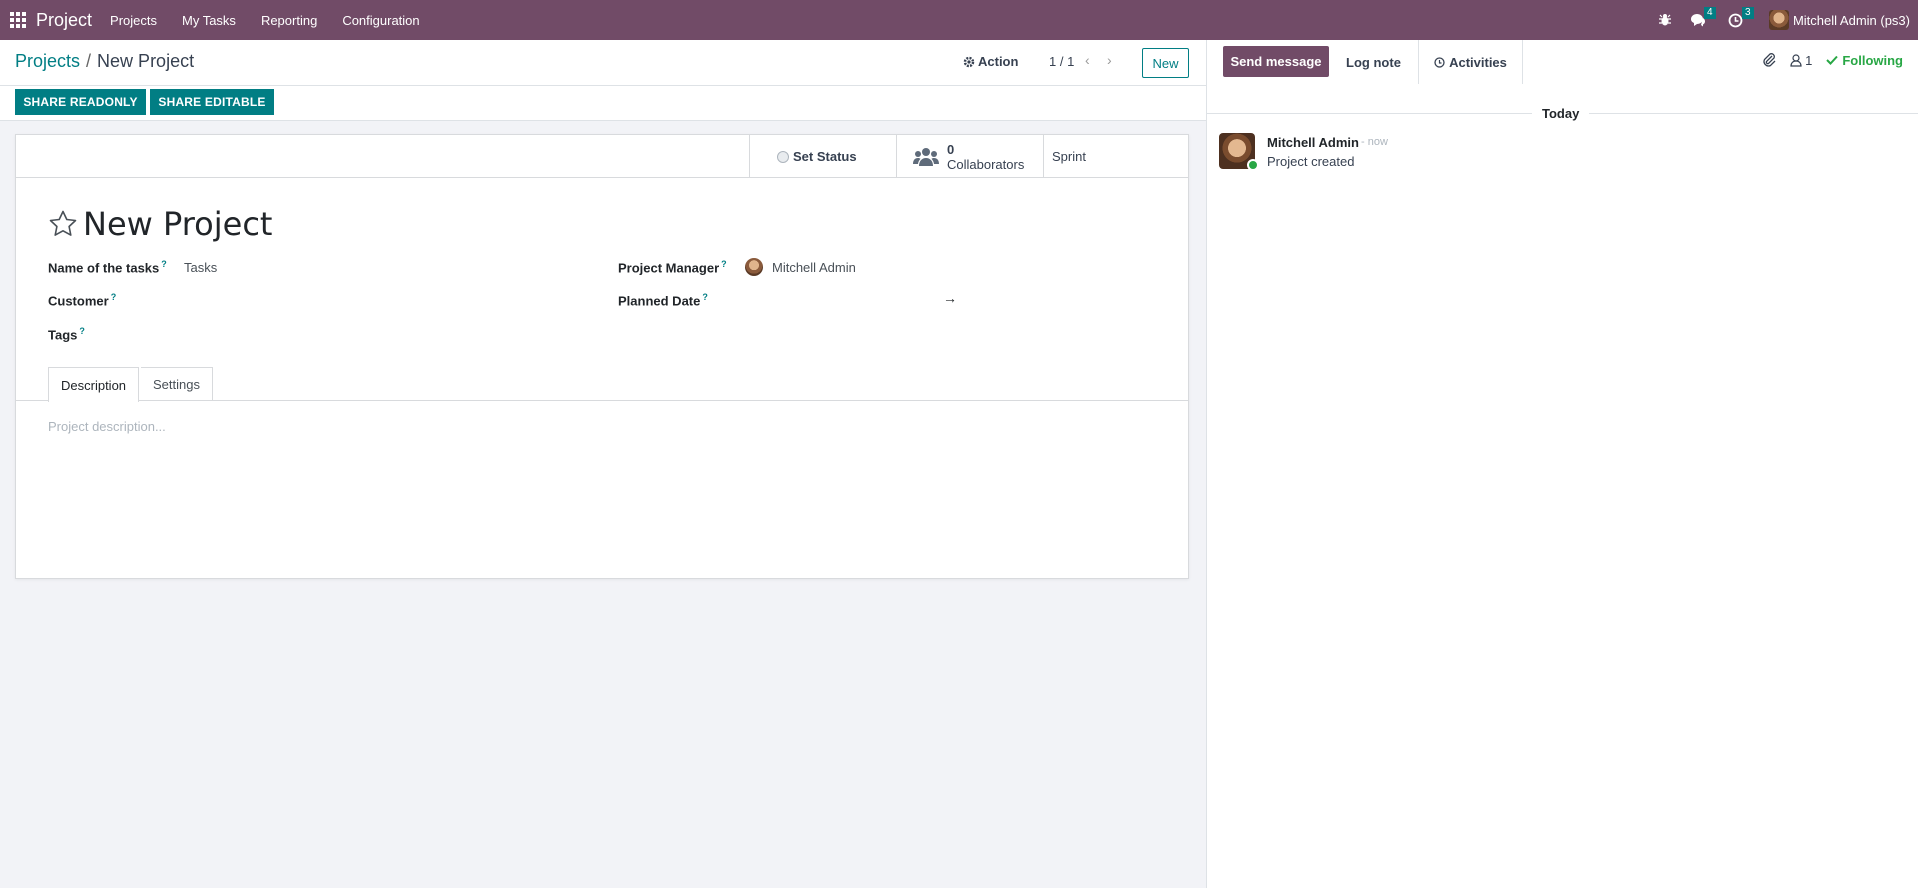  Describe the element at coordinates (63, 224) in the screenshot. I see `favorite-star-icon` at that location.